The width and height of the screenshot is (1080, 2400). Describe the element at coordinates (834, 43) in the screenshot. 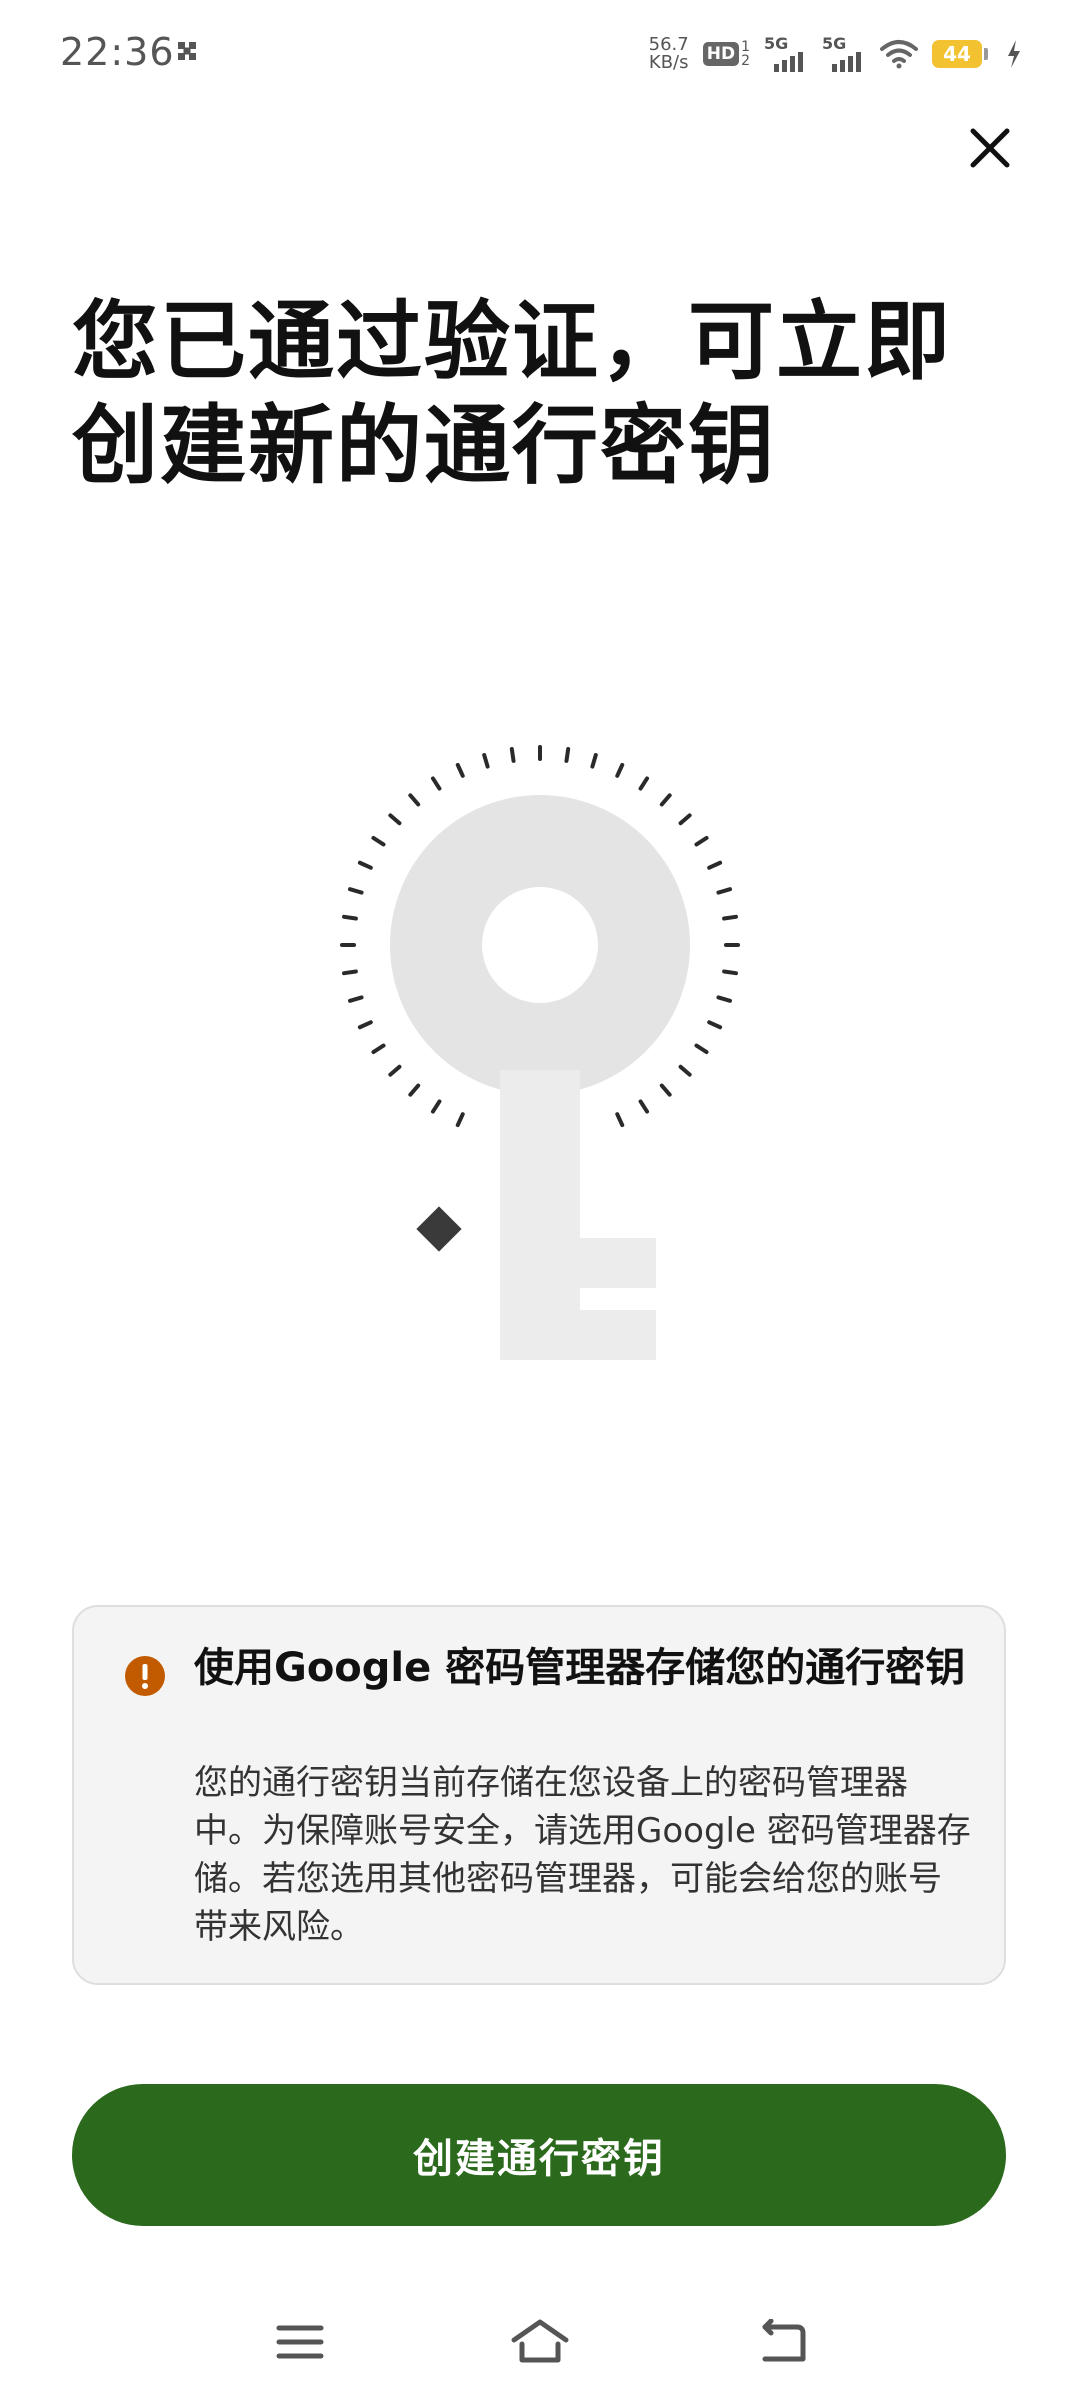

I see `sim2-label: 5G` at that location.